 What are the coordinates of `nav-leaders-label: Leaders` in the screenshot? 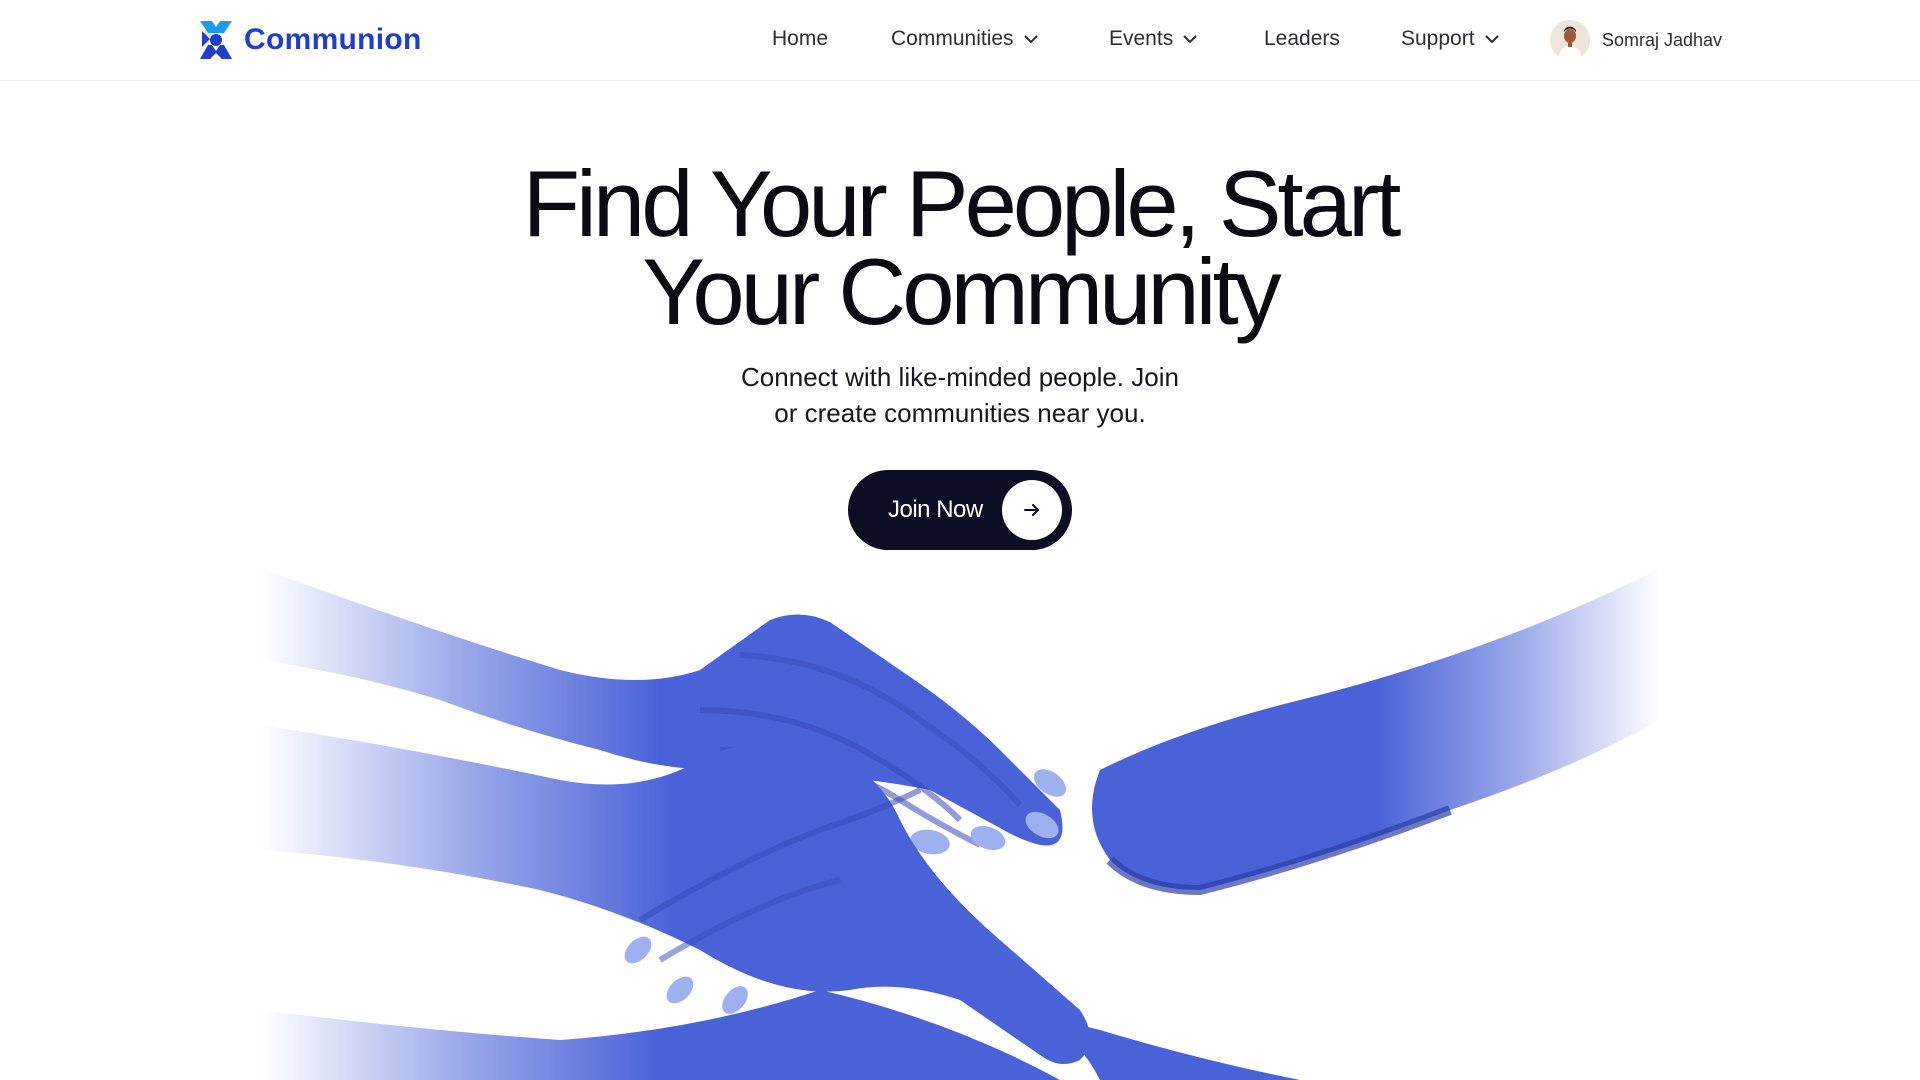 It's located at (1302, 38).